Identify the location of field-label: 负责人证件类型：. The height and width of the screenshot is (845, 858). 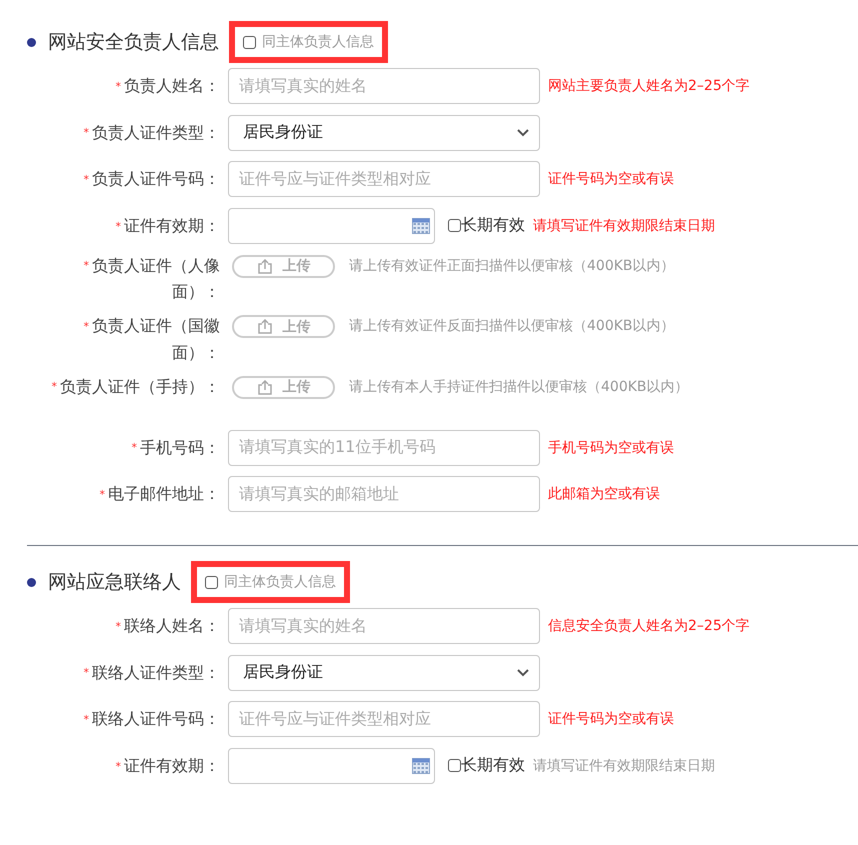
(156, 132).